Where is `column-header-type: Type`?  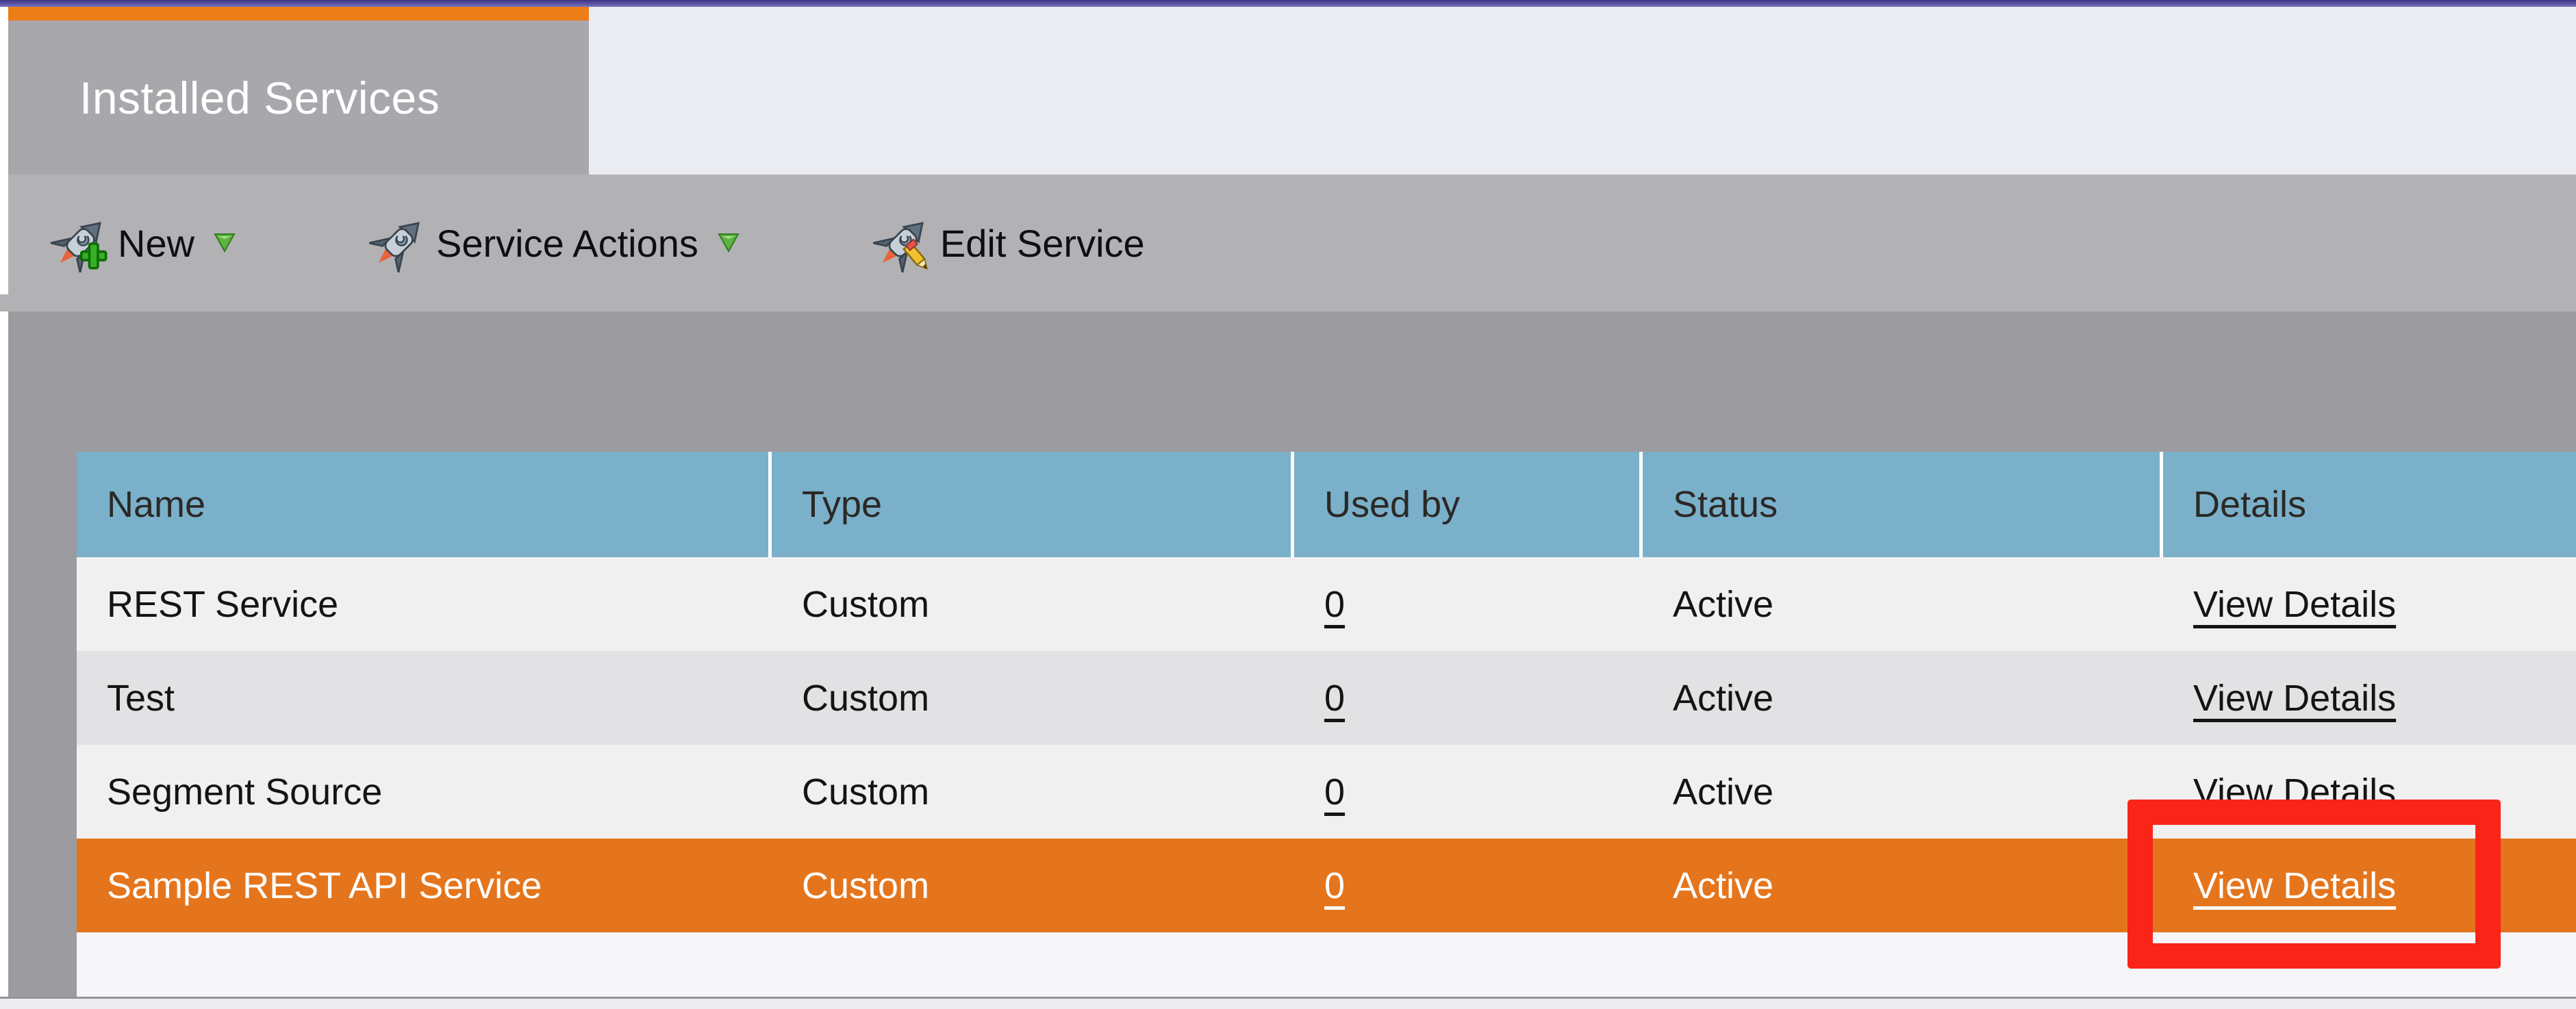 column-header-type: Type is located at coordinates (1033, 505).